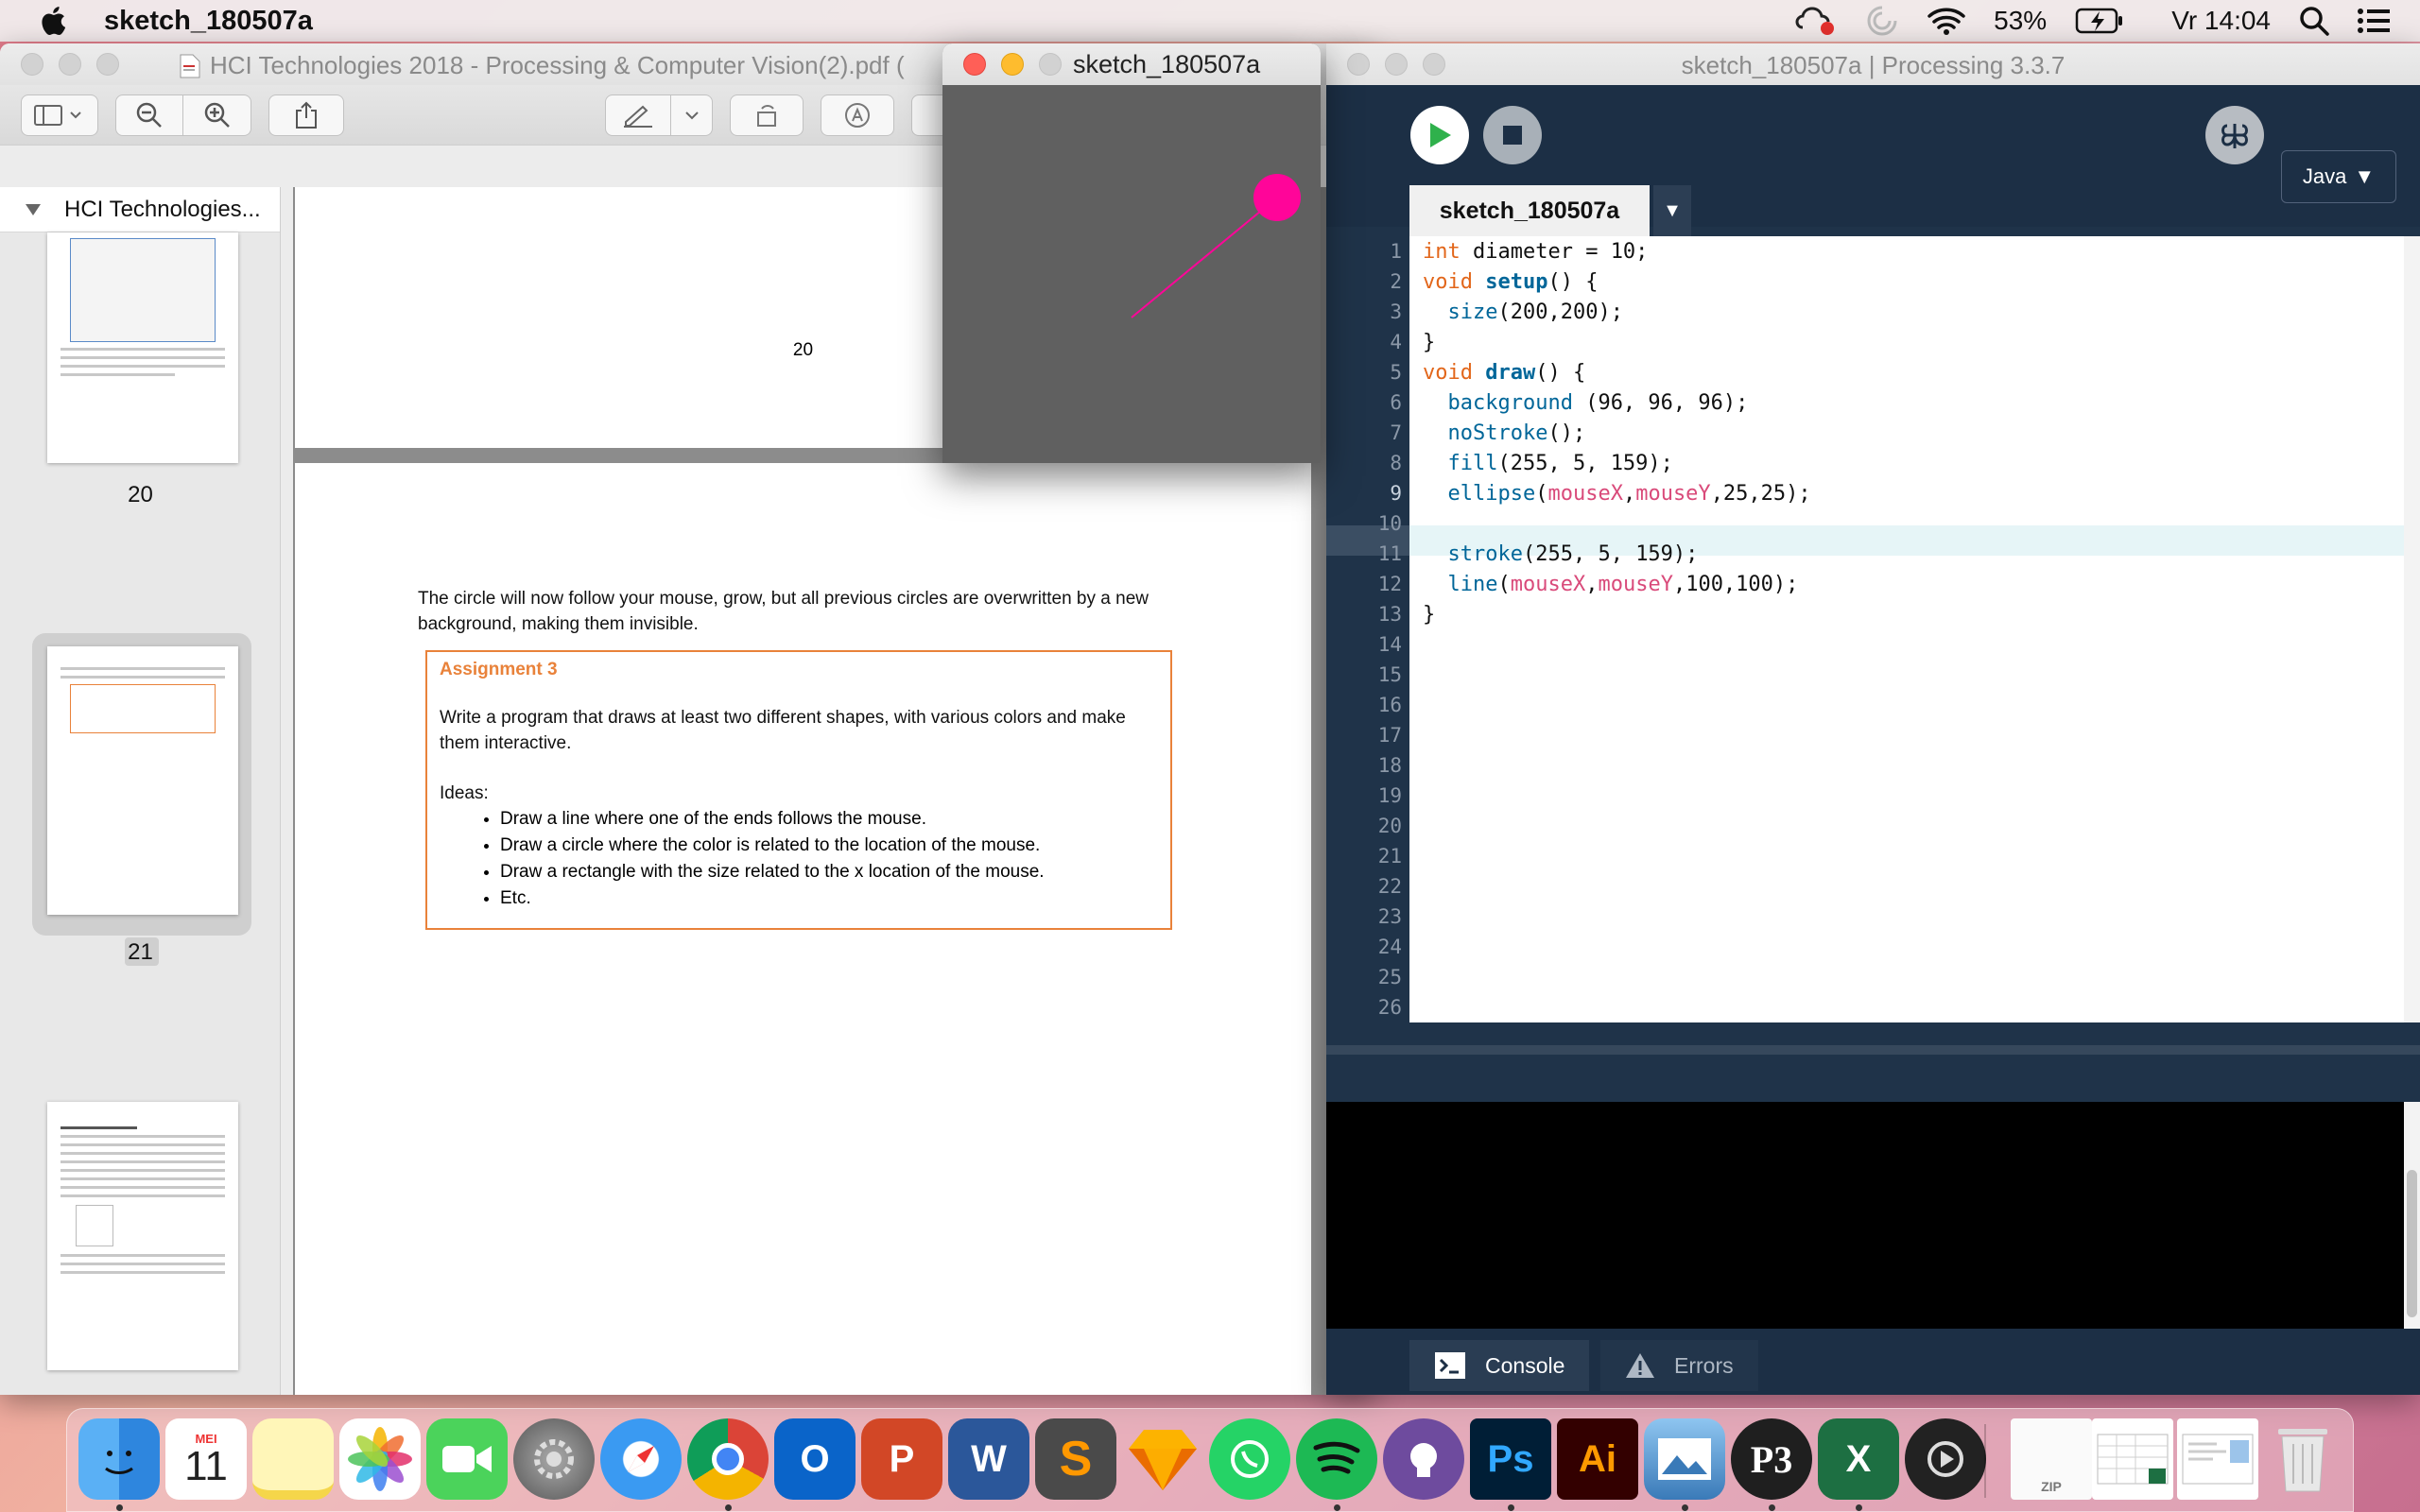  Describe the element at coordinates (380, 1459) in the screenshot. I see `photos-icon` at that location.